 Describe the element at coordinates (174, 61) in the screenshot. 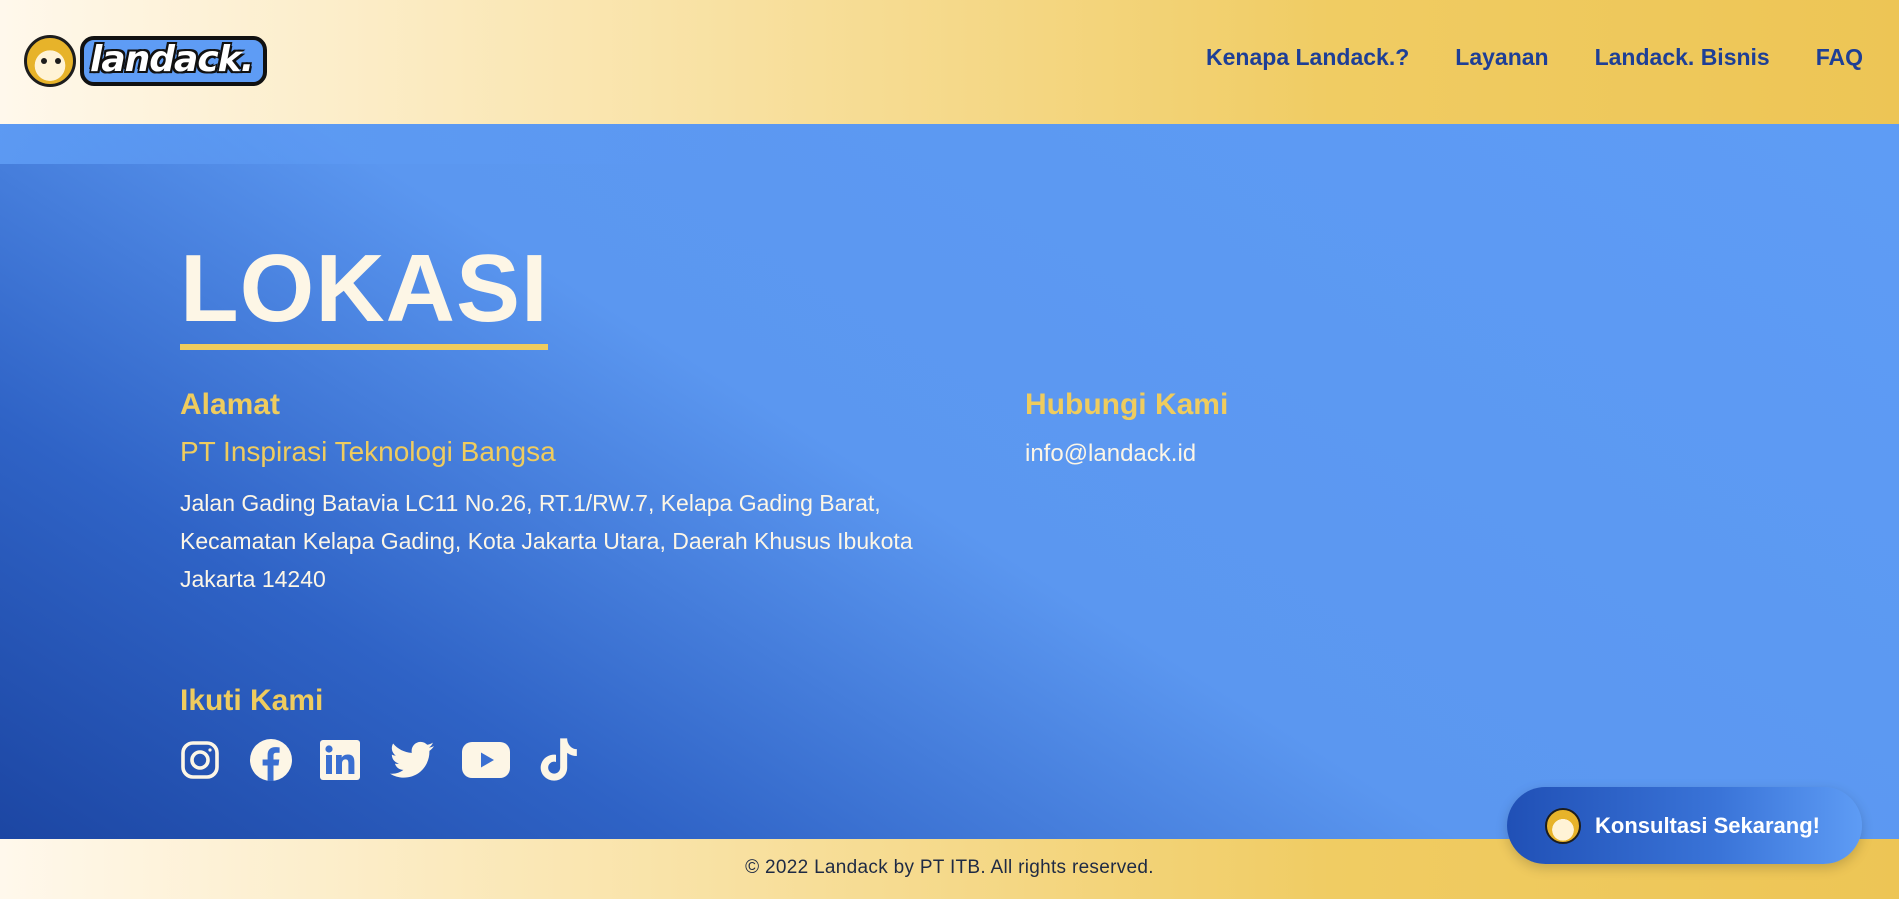

I see `logo-wordmark: landack.` at that location.